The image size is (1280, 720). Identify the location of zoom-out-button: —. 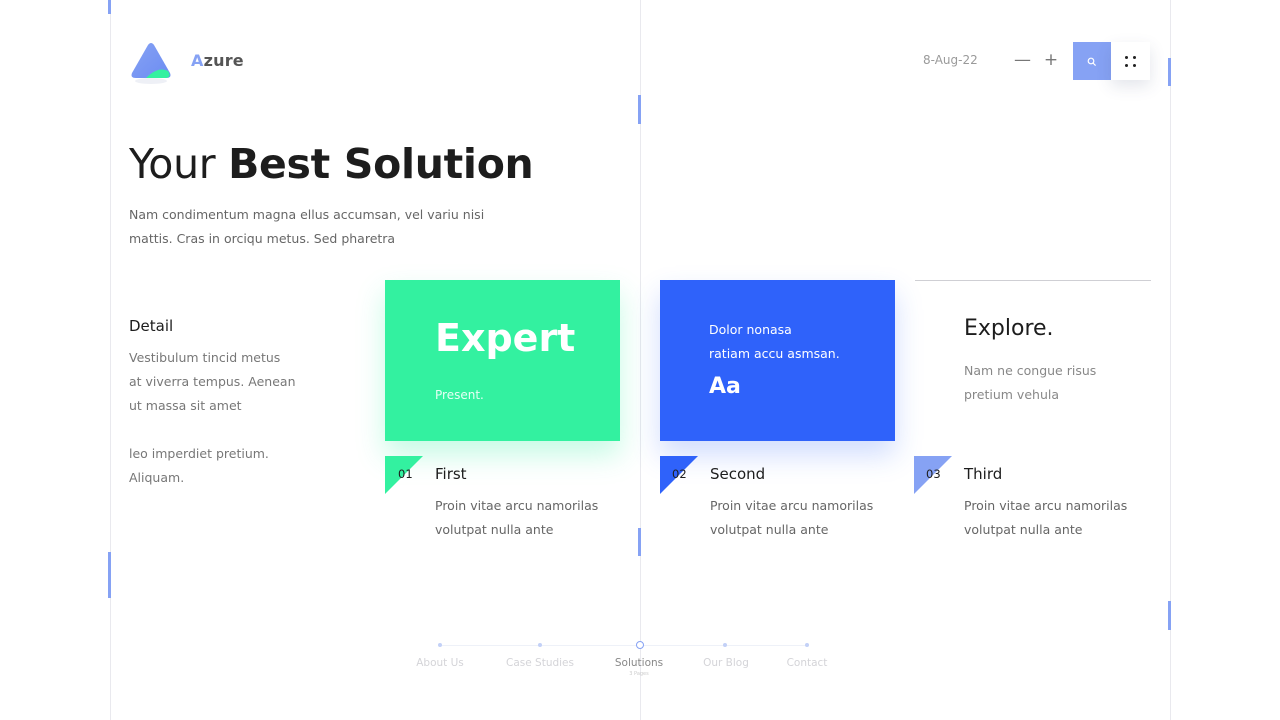
(1022, 60).